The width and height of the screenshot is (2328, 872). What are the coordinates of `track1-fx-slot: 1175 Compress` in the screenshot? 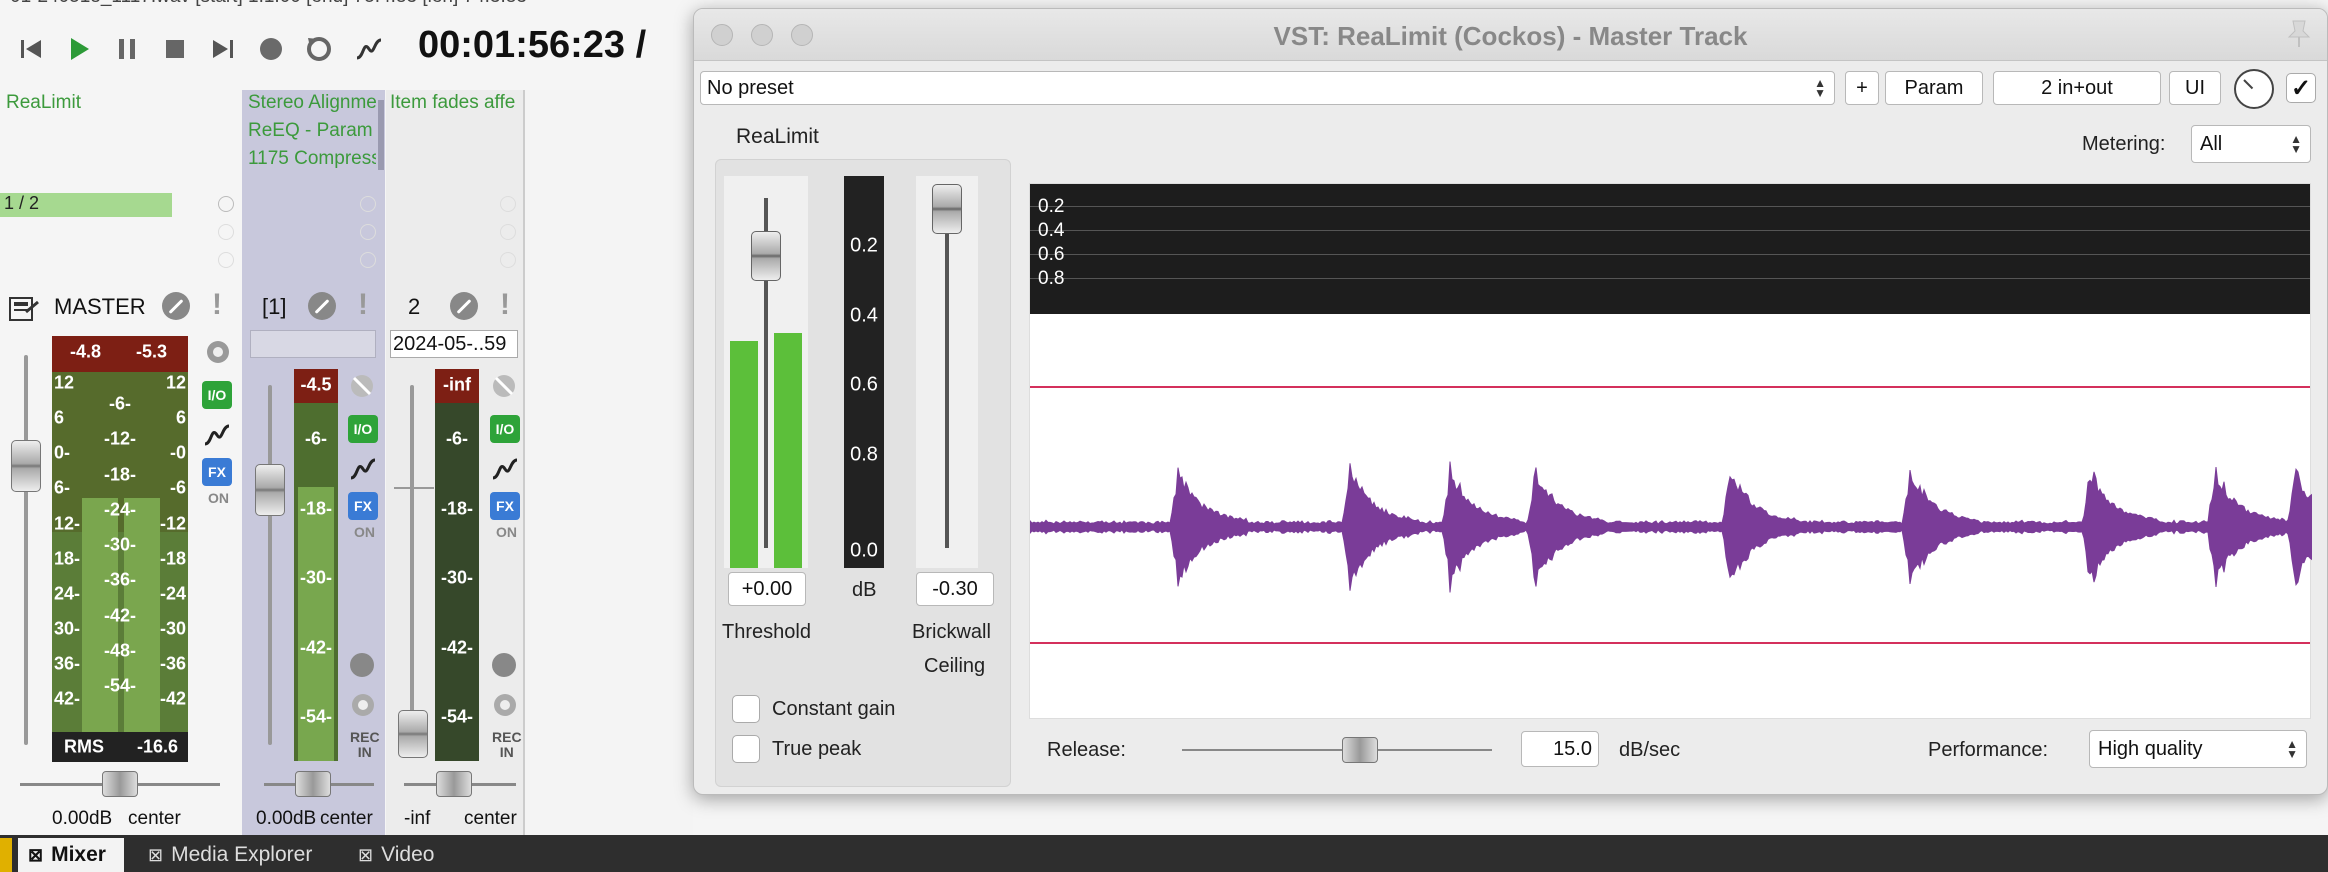 It's located at (312, 159).